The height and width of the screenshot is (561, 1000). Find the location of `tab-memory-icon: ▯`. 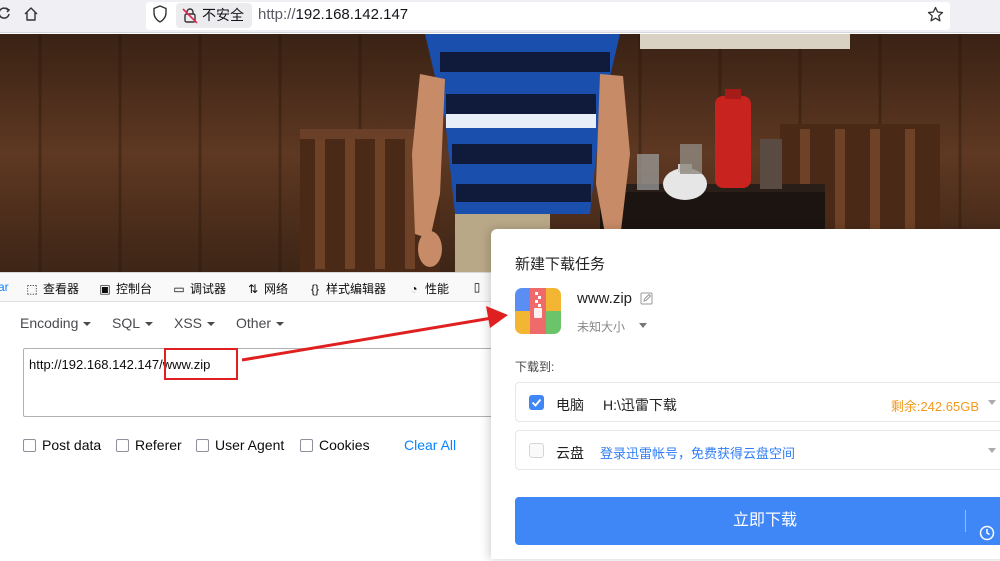

tab-memory-icon: ▯ is located at coordinates (479, 287).